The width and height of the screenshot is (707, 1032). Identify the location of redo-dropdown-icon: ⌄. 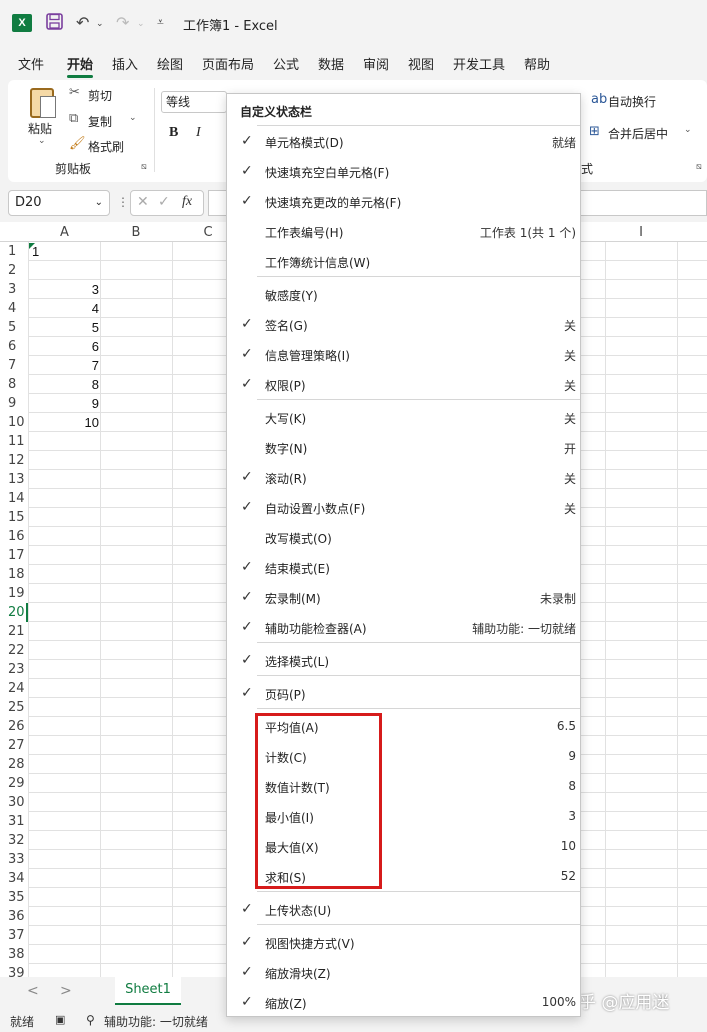
(141, 24).